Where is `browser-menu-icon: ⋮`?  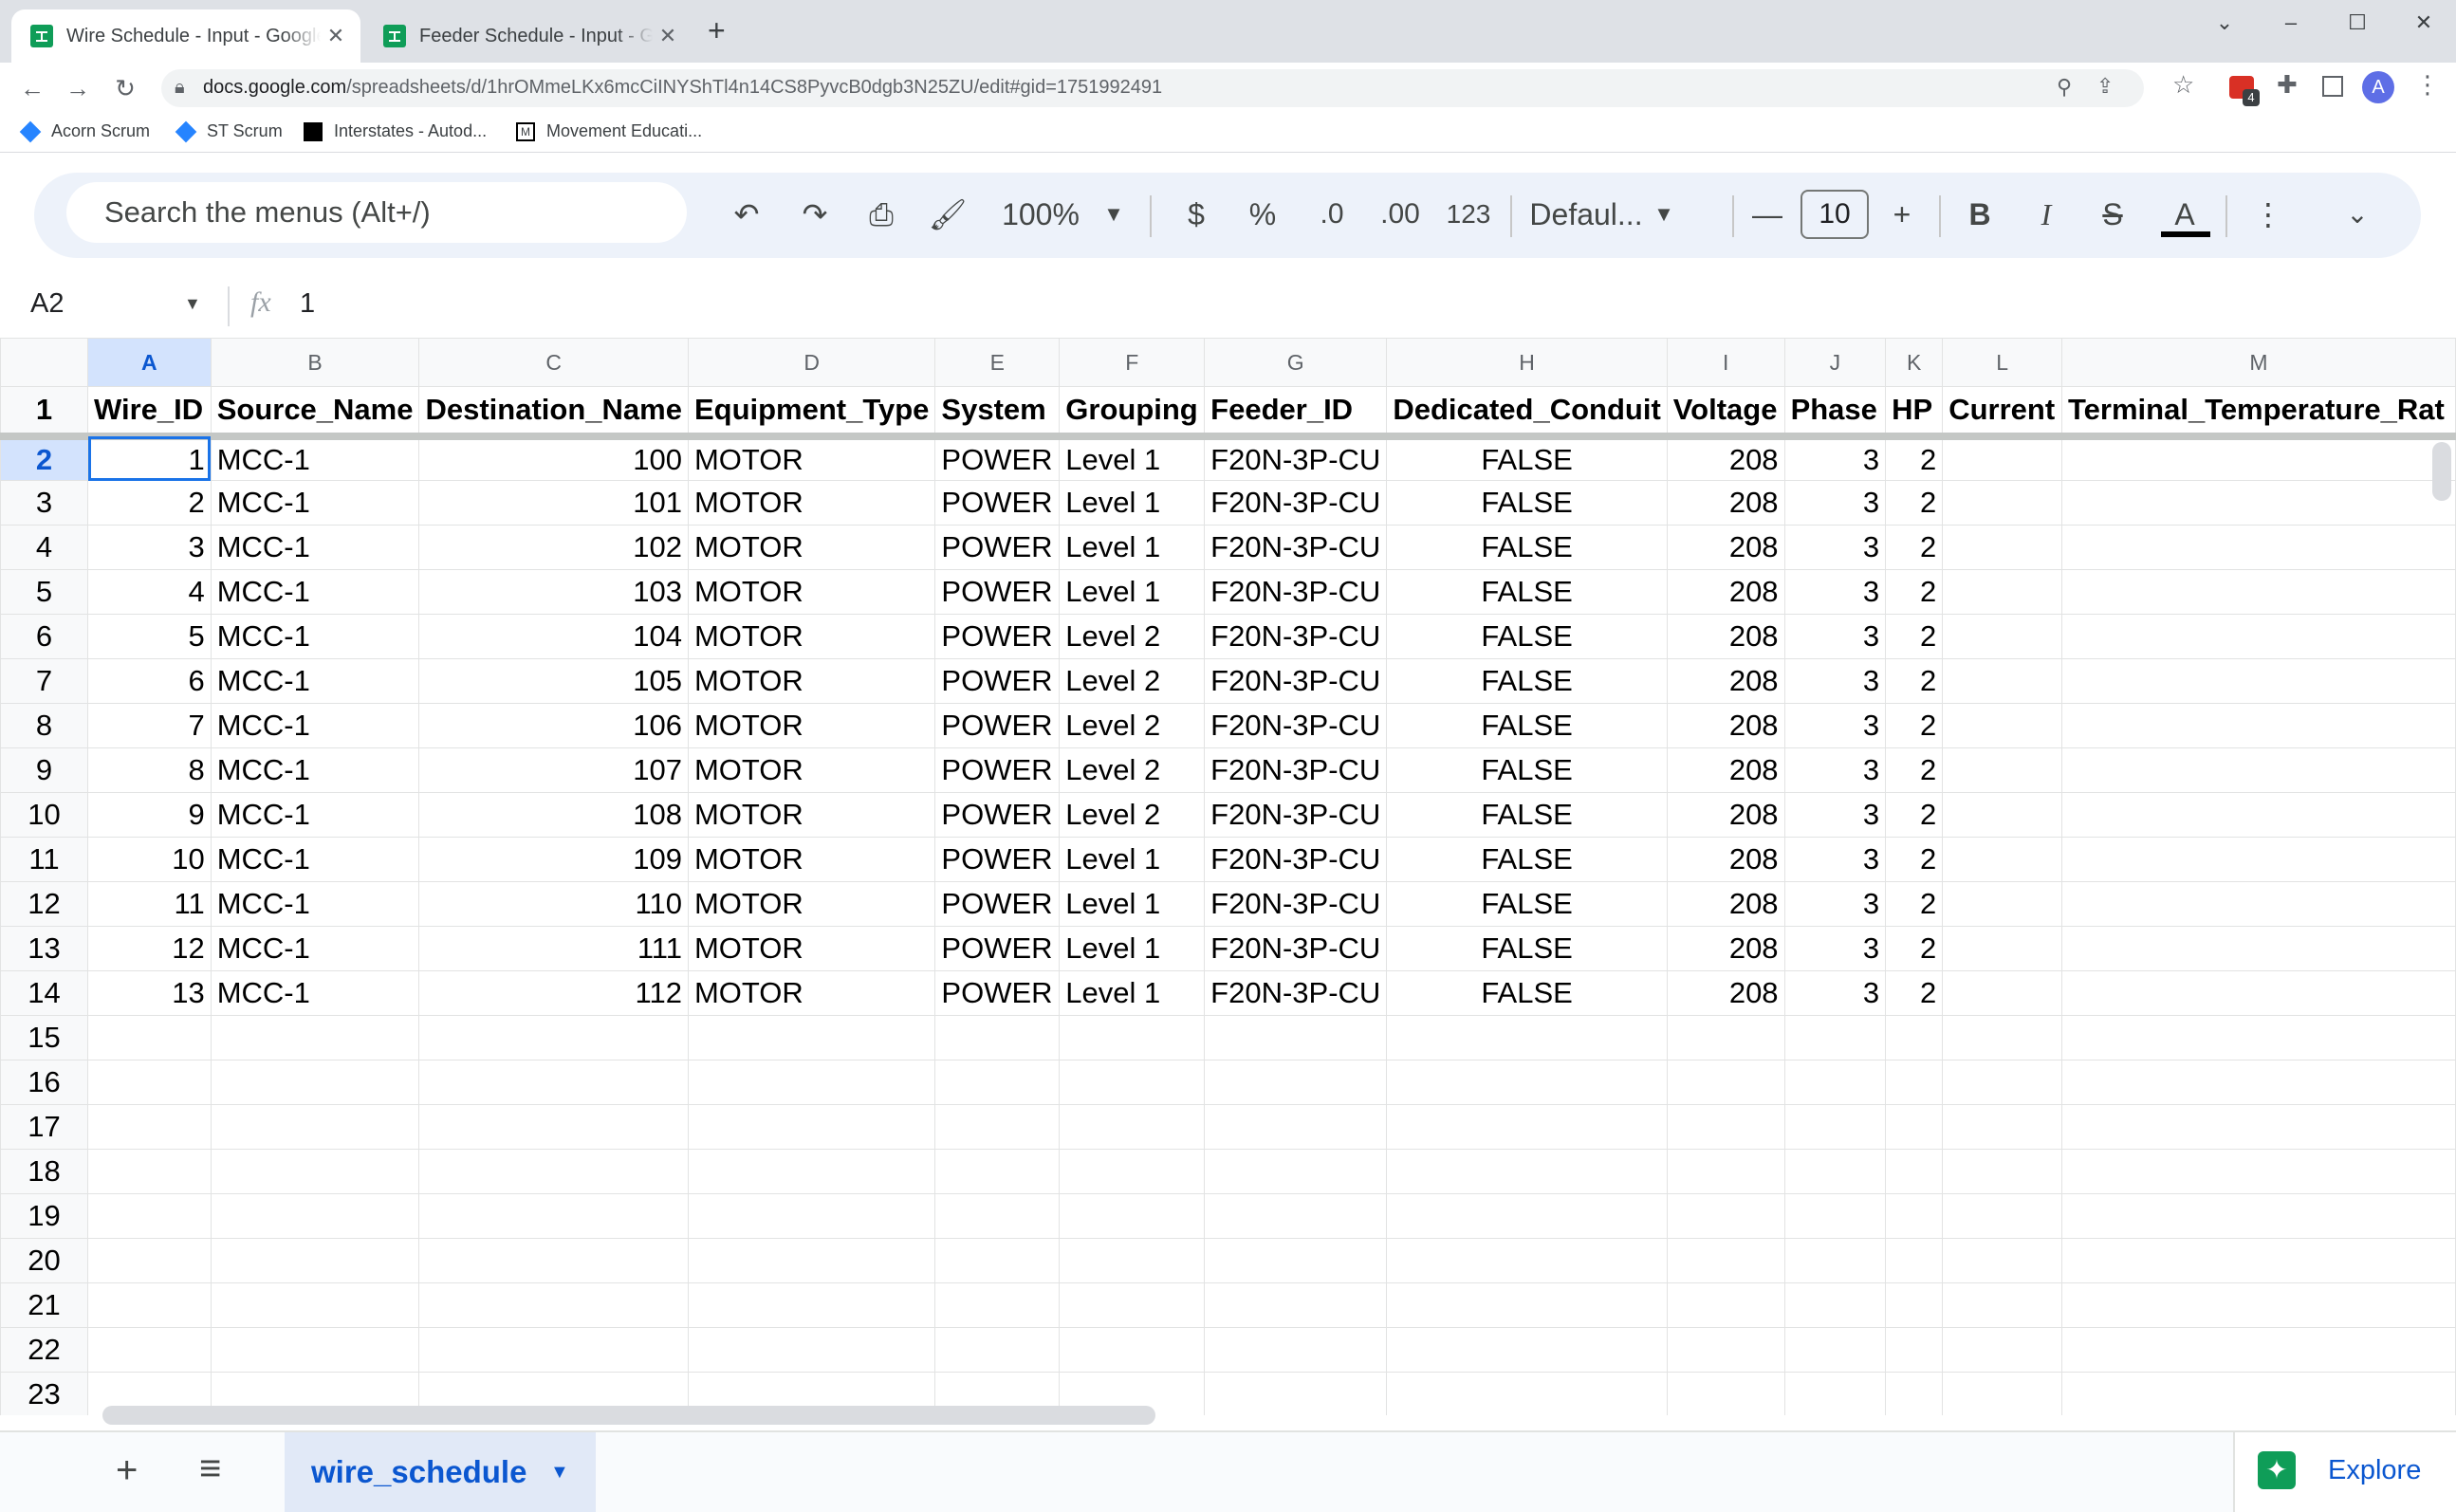
browser-menu-icon: ⋮ is located at coordinates (2427, 85).